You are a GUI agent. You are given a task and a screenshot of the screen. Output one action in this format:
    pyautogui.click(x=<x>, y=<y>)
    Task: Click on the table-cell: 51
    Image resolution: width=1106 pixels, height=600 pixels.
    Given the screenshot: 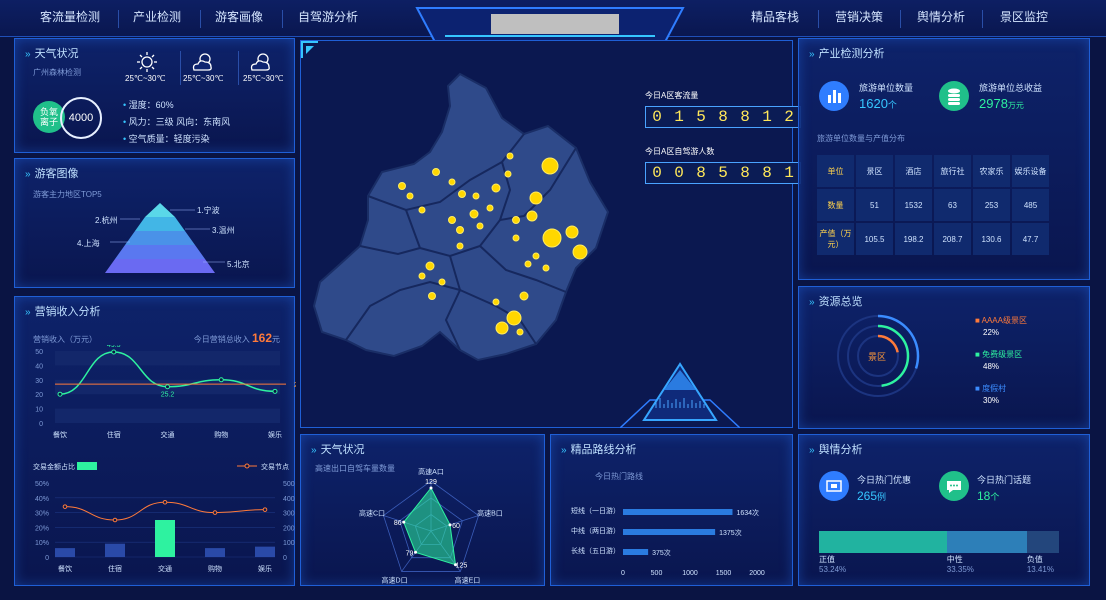 What is the action you would take?
    pyautogui.click(x=874, y=205)
    